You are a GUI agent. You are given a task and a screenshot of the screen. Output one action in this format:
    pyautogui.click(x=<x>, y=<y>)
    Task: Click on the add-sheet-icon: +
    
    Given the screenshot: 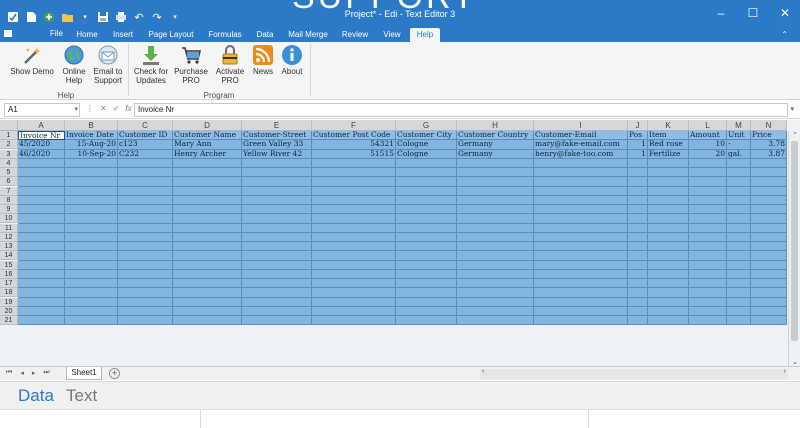 What is the action you would take?
    pyautogui.click(x=114, y=373)
    